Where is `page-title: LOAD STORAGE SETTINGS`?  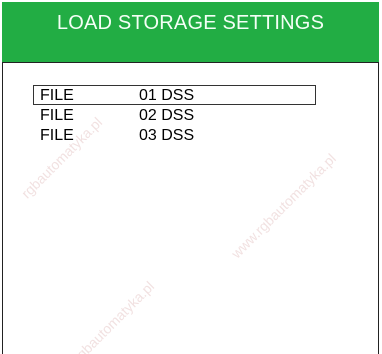
page-title: LOAD STORAGE SETTINGS is located at coordinates (190, 23).